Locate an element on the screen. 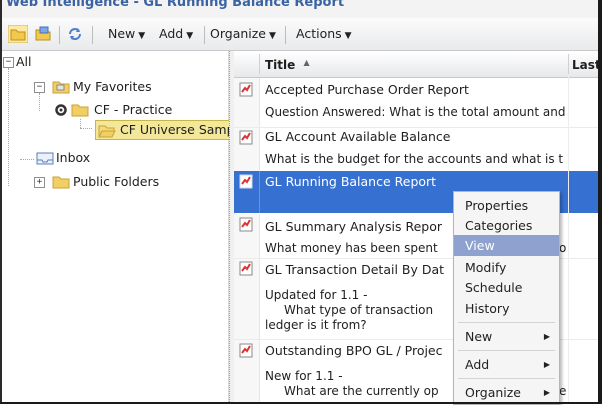  row-description-tail: o is located at coordinates (563, 248).